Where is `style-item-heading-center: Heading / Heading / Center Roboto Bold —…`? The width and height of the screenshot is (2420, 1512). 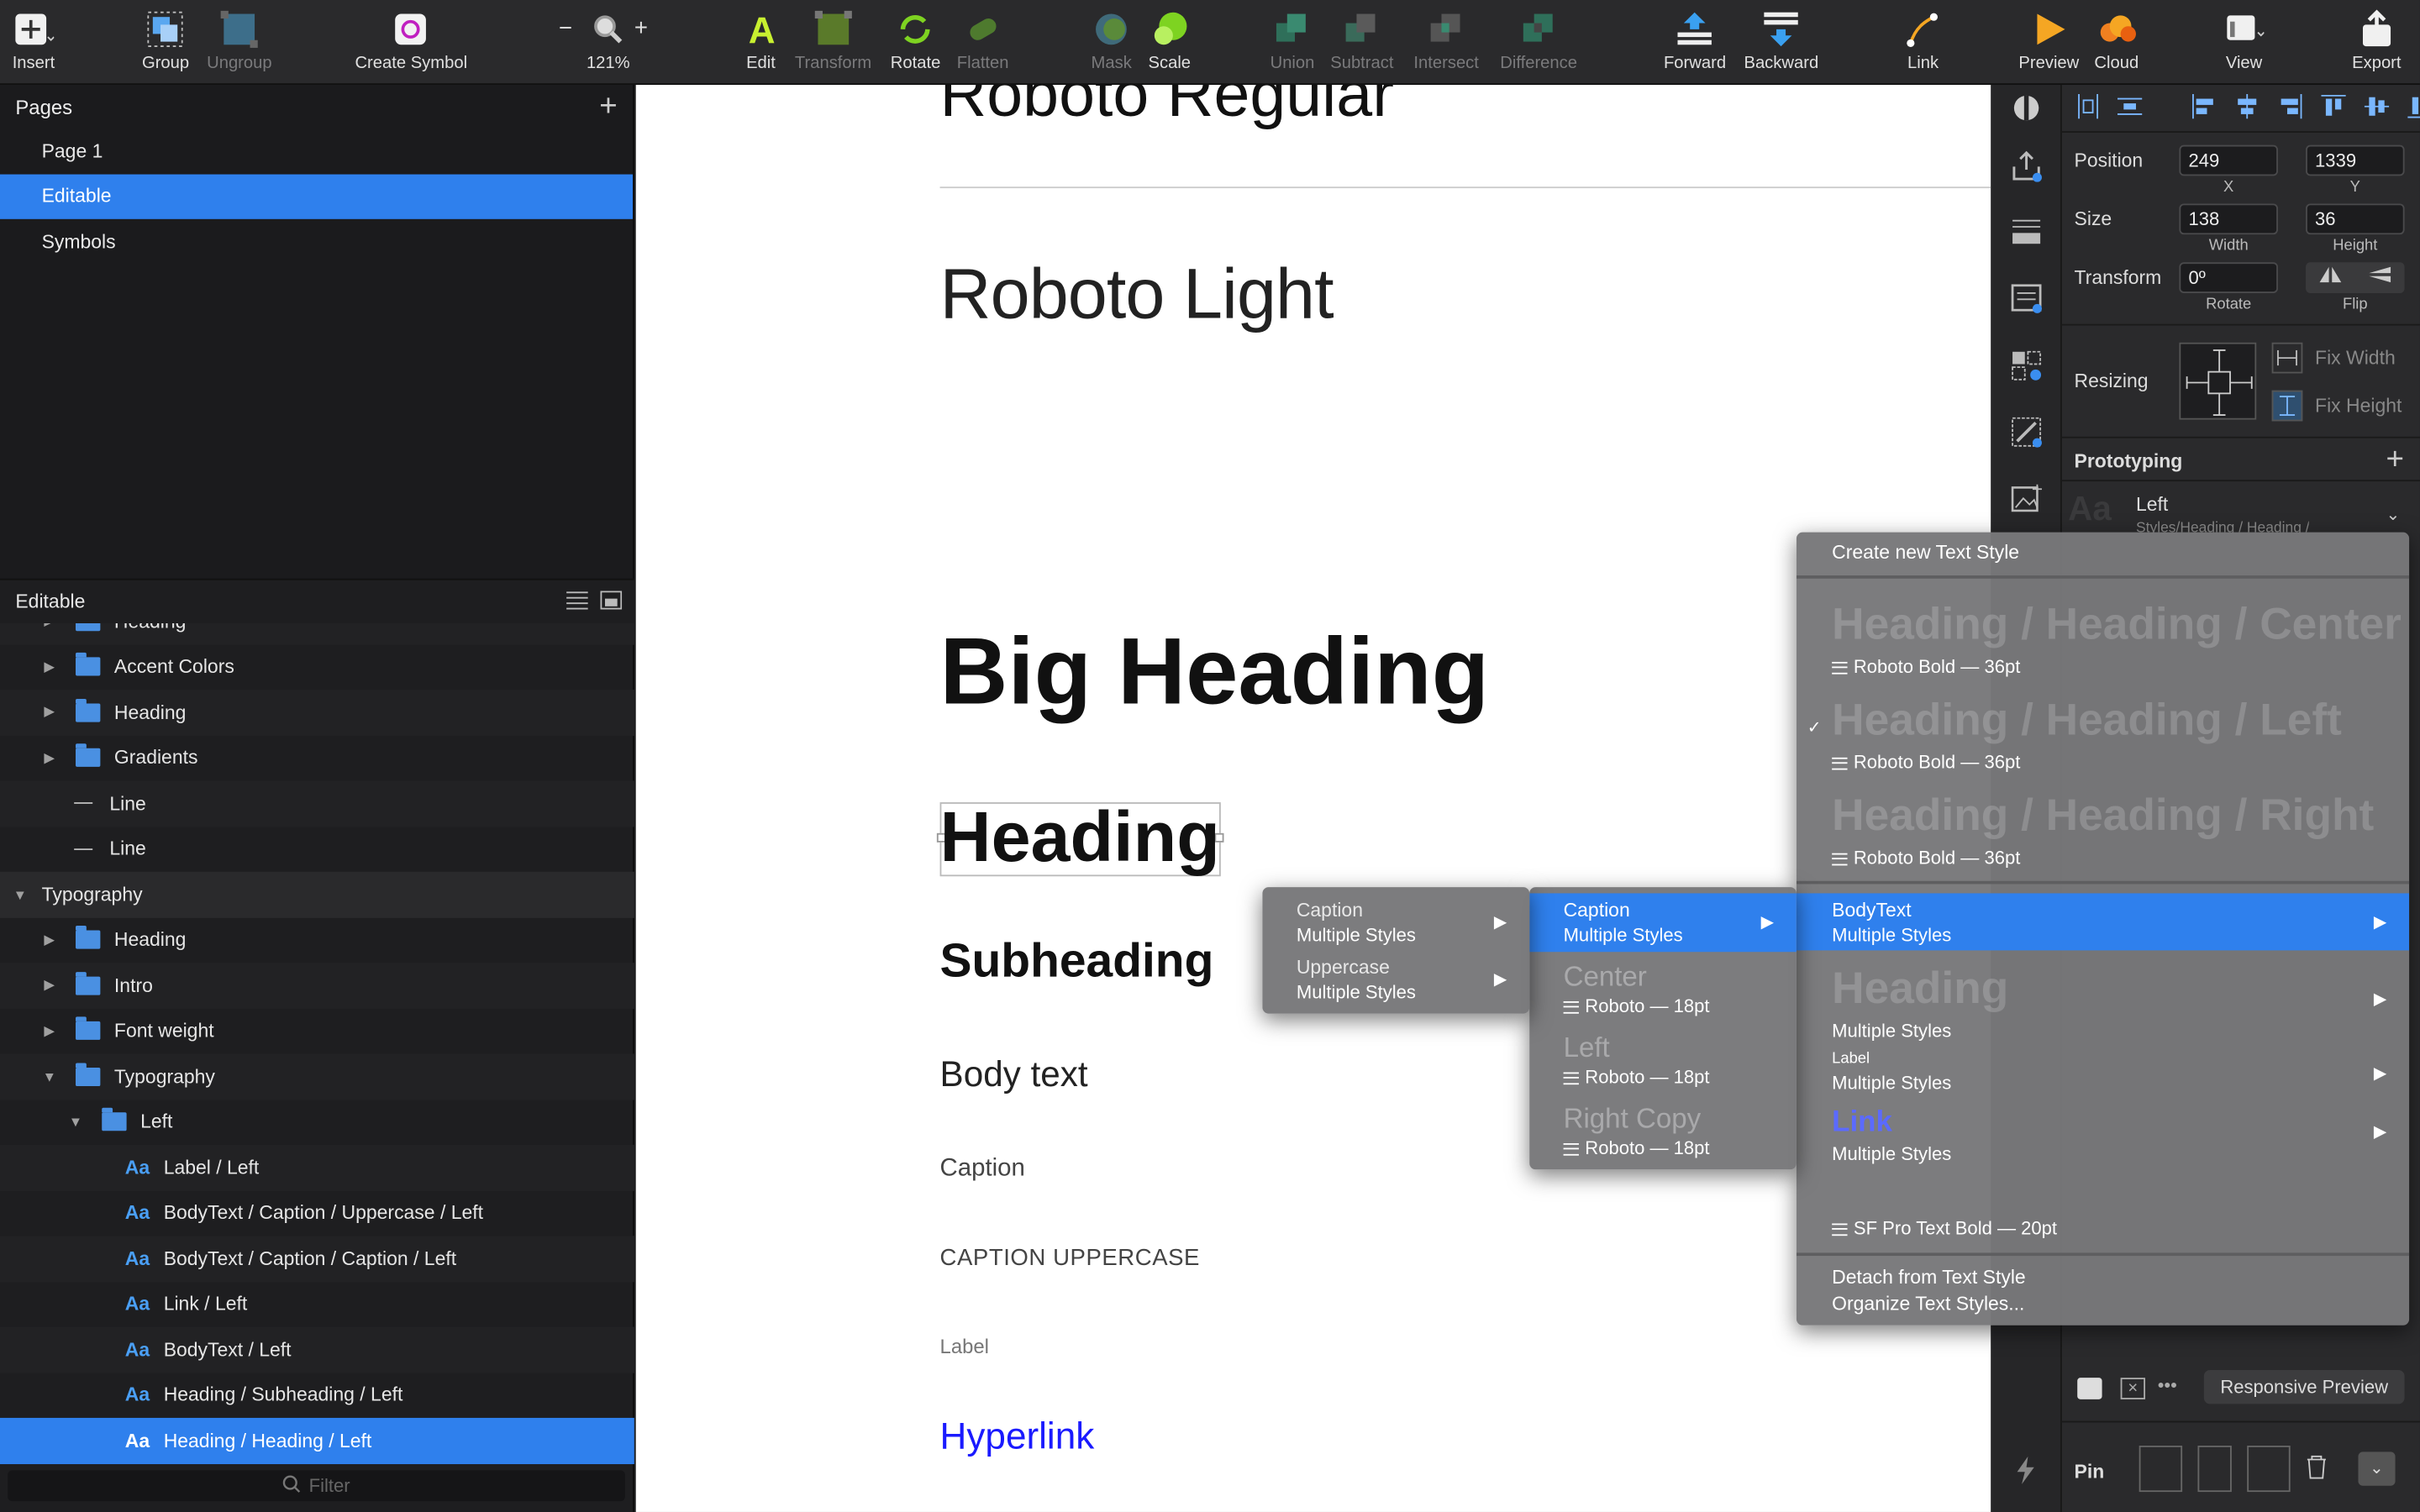 style-item-heading-center: Heading / Heading / Center Roboto Bold —… is located at coordinates (2103, 629).